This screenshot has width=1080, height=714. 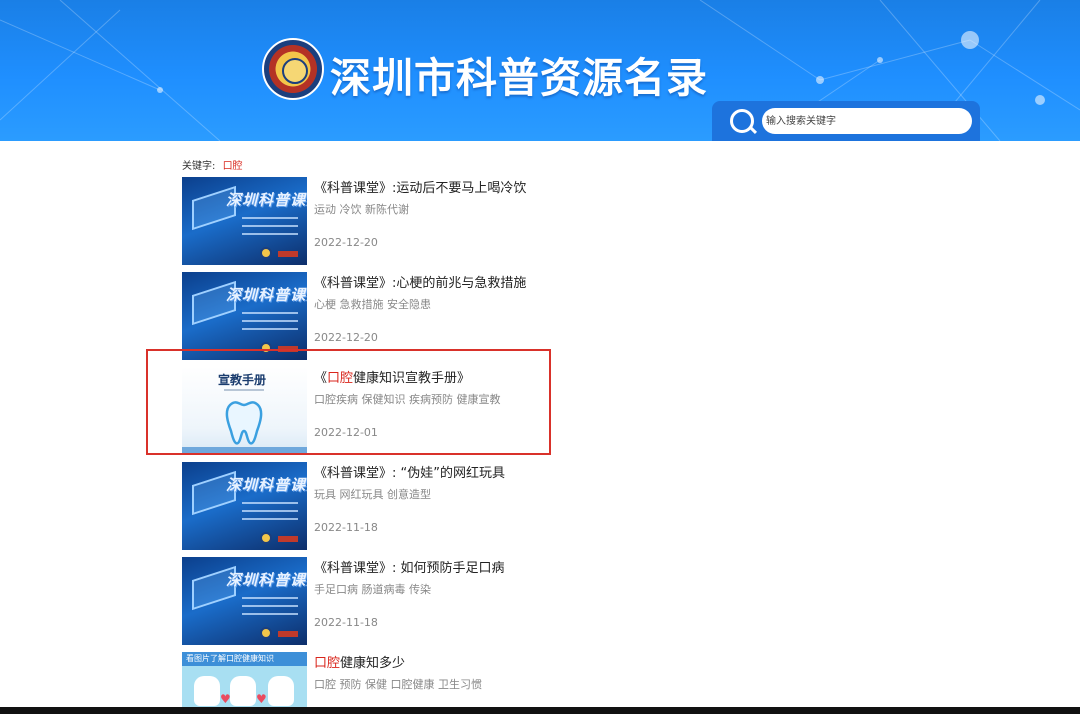 I want to click on result-tags: 运动 冷饮 新陈代谢, so click(x=361, y=209).